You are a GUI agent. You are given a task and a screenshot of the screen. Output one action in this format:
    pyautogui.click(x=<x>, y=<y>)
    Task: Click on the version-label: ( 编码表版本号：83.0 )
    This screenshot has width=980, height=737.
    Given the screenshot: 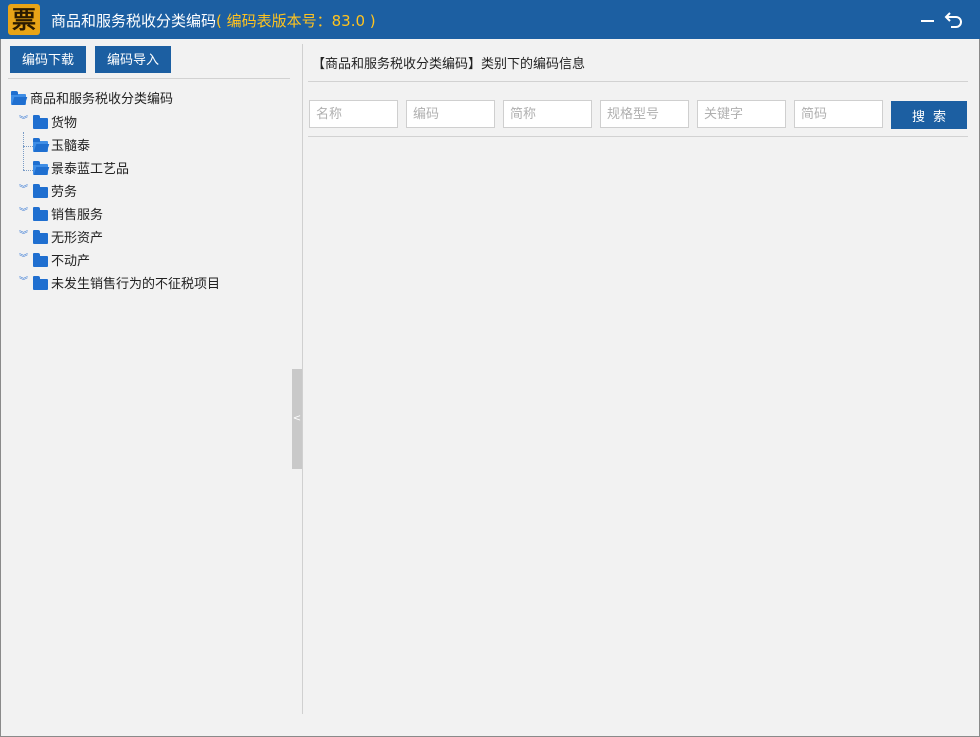 What is the action you would take?
    pyautogui.click(x=296, y=21)
    